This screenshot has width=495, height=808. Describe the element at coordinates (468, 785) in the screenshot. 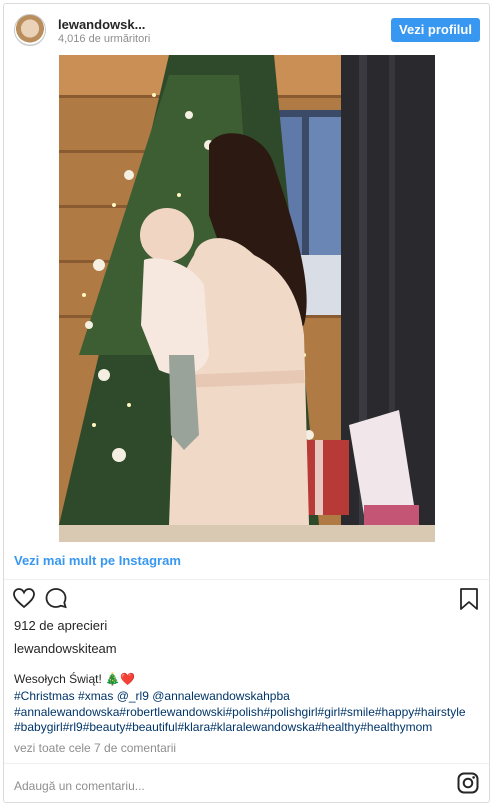

I see `instagram-icon` at that location.